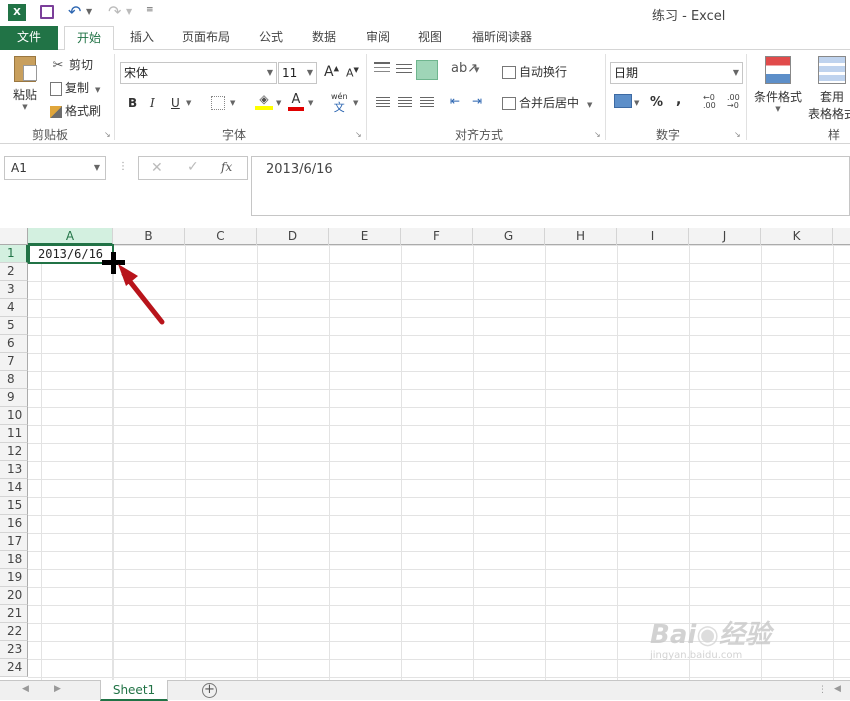  Describe the element at coordinates (134, 690) in the screenshot. I see `sheet-tab-sheet1: Sheet1` at that location.